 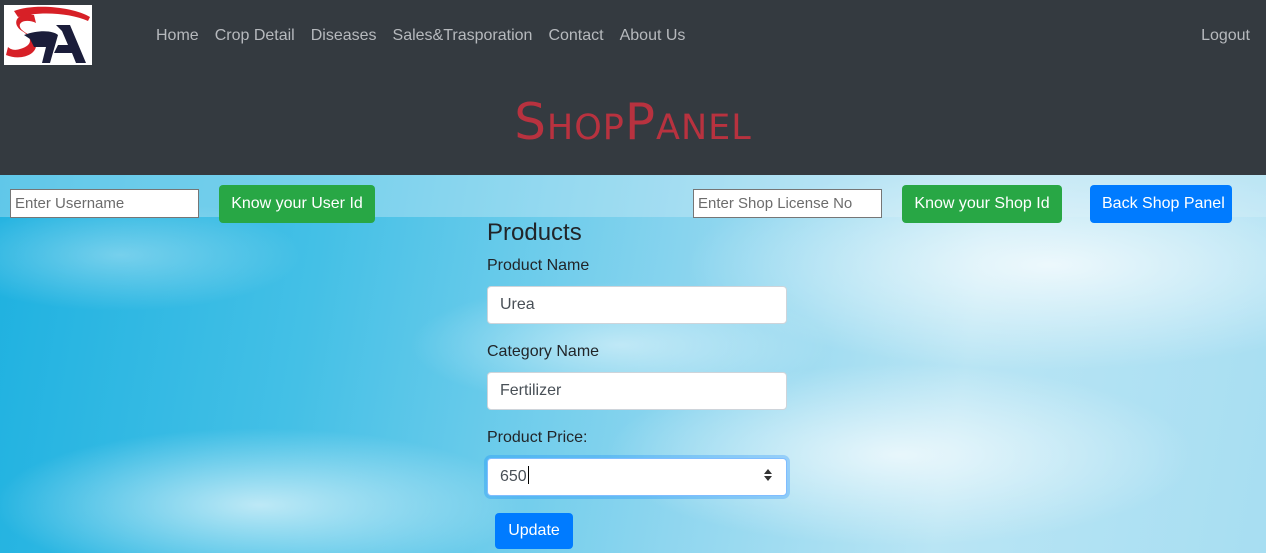 What do you see at coordinates (575, 36) in the screenshot?
I see `nav-contact-link: Contact` at bounding box center [575, 36].